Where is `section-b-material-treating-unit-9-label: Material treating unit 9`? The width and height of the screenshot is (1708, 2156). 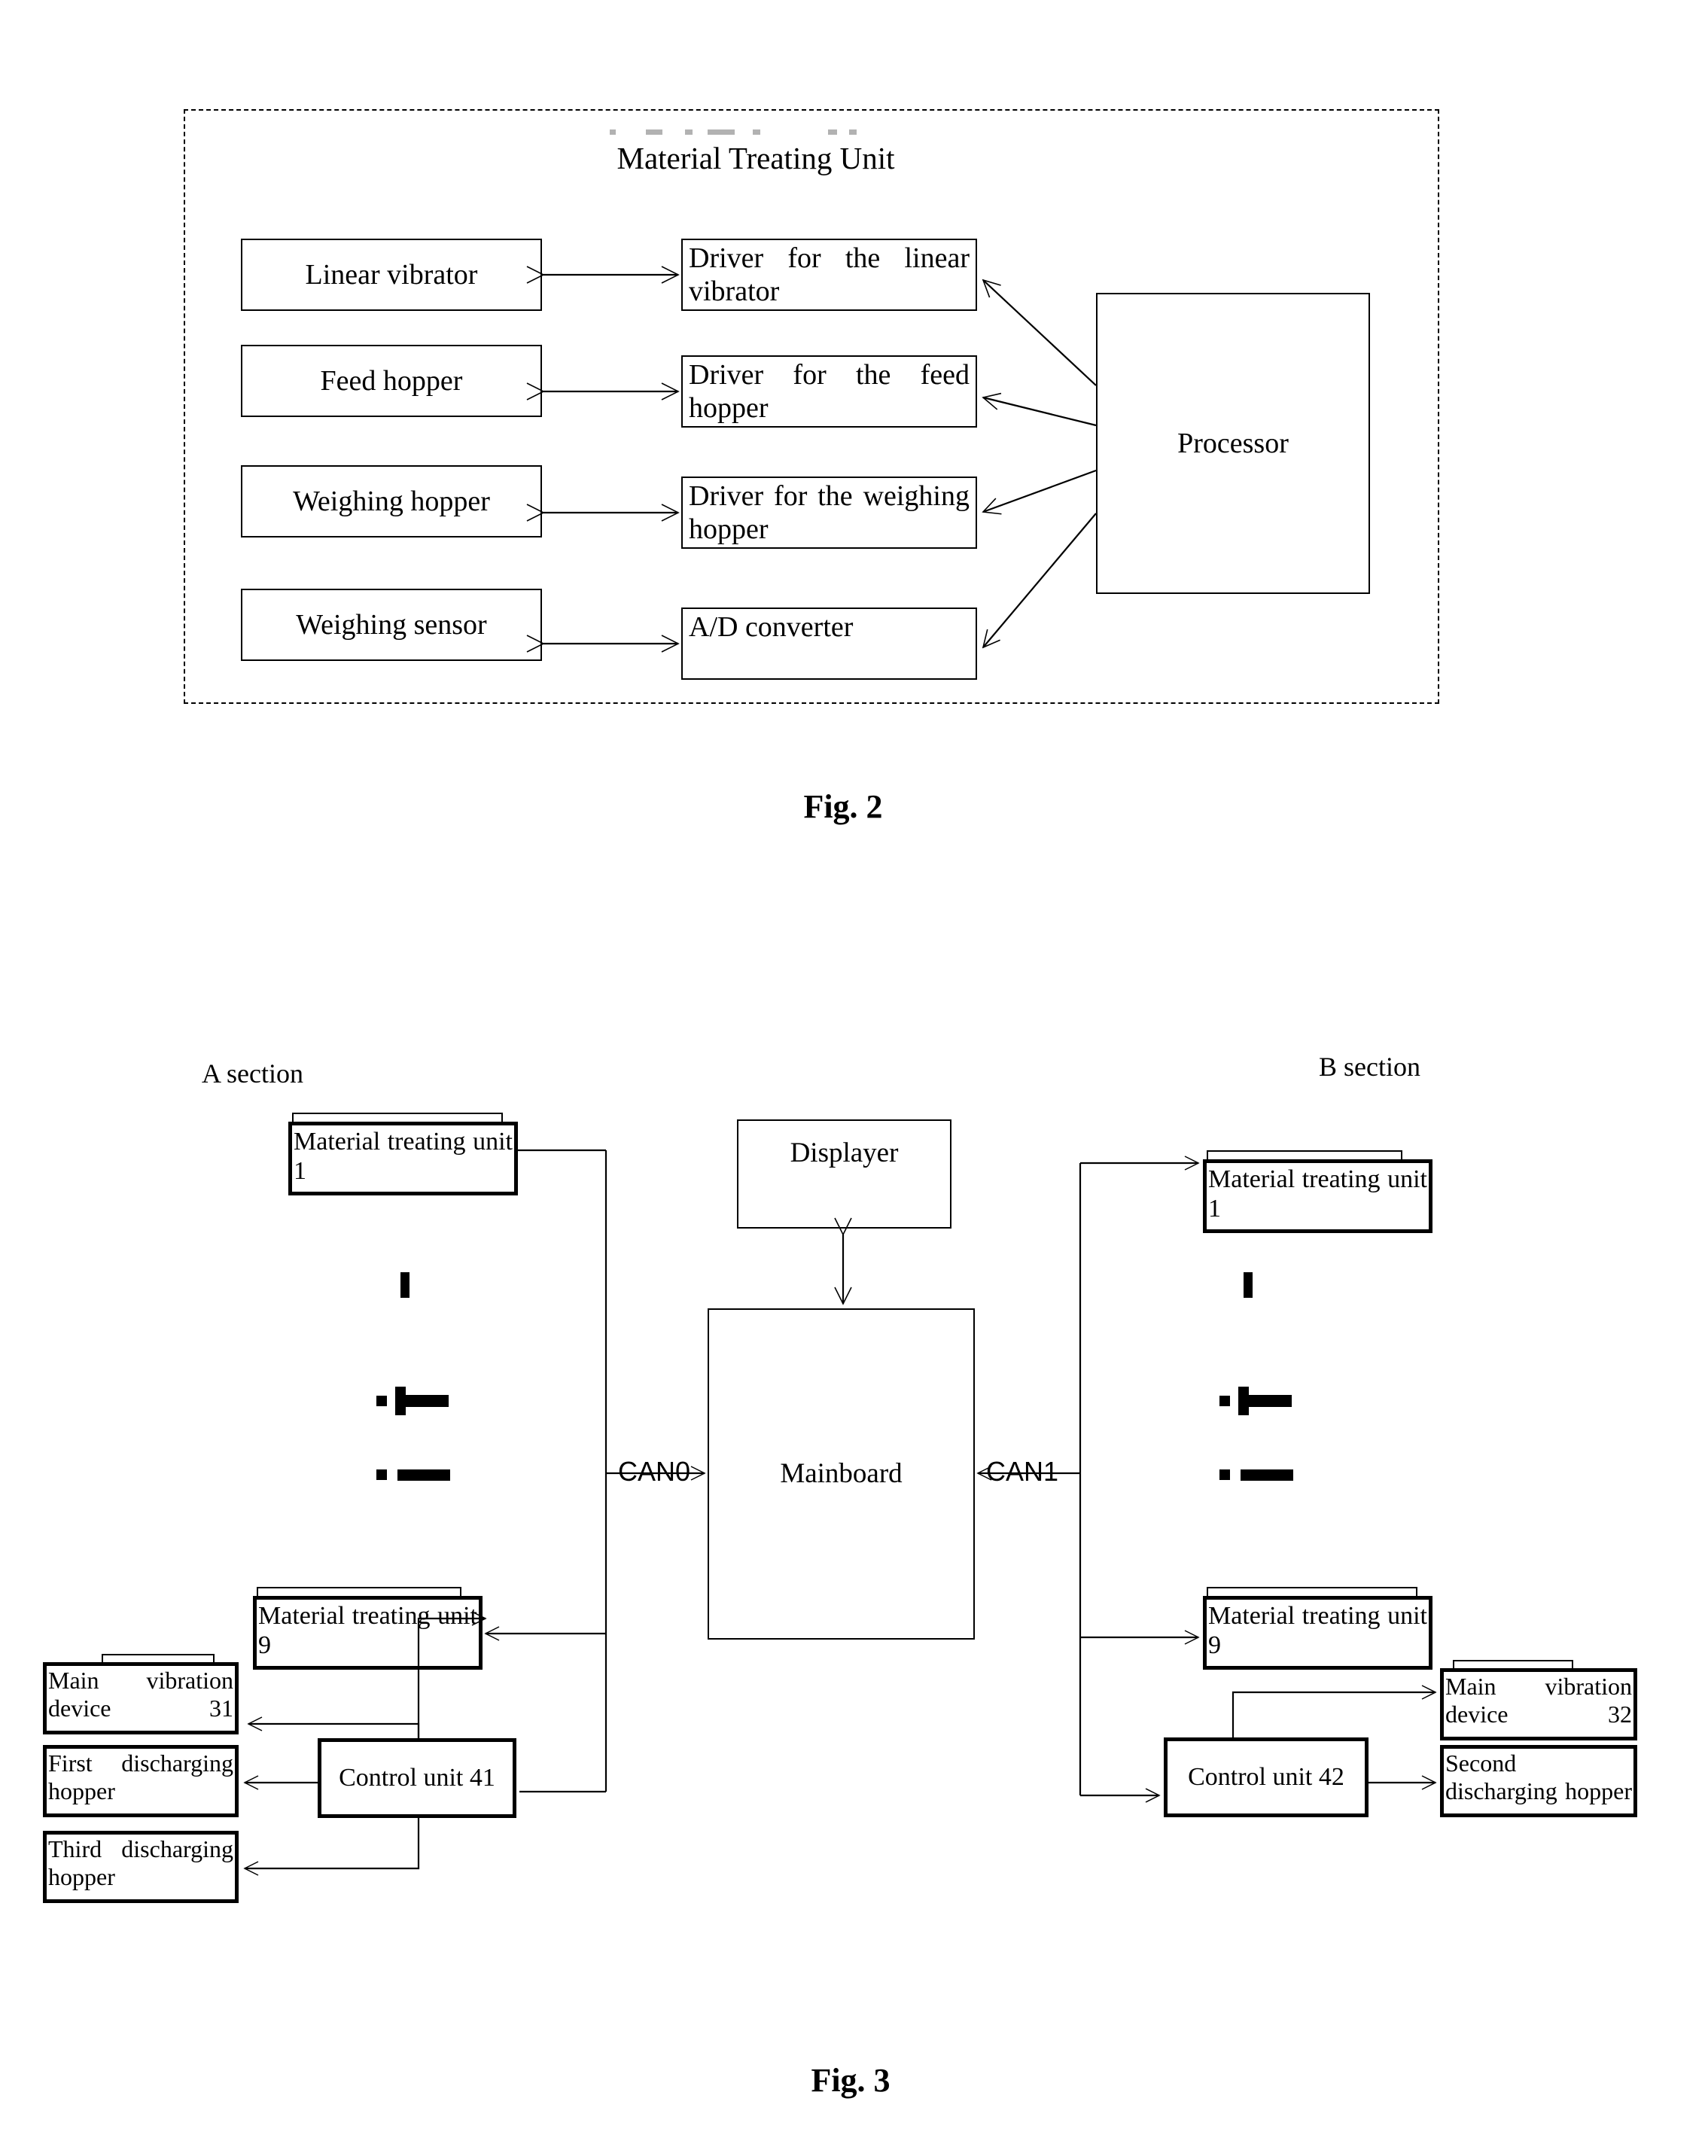 section-b-material-treating-unit-9-label: Material treating unit 9 is located at coordinates (1317, 1631).